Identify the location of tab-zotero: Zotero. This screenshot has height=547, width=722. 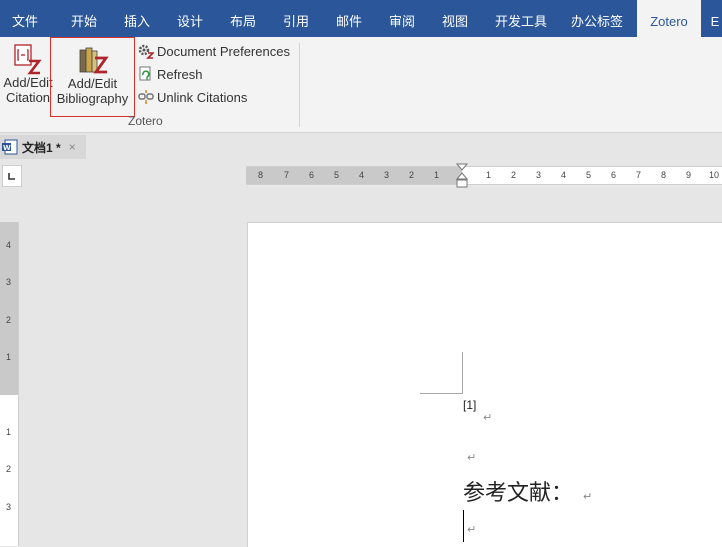
(669, 18).